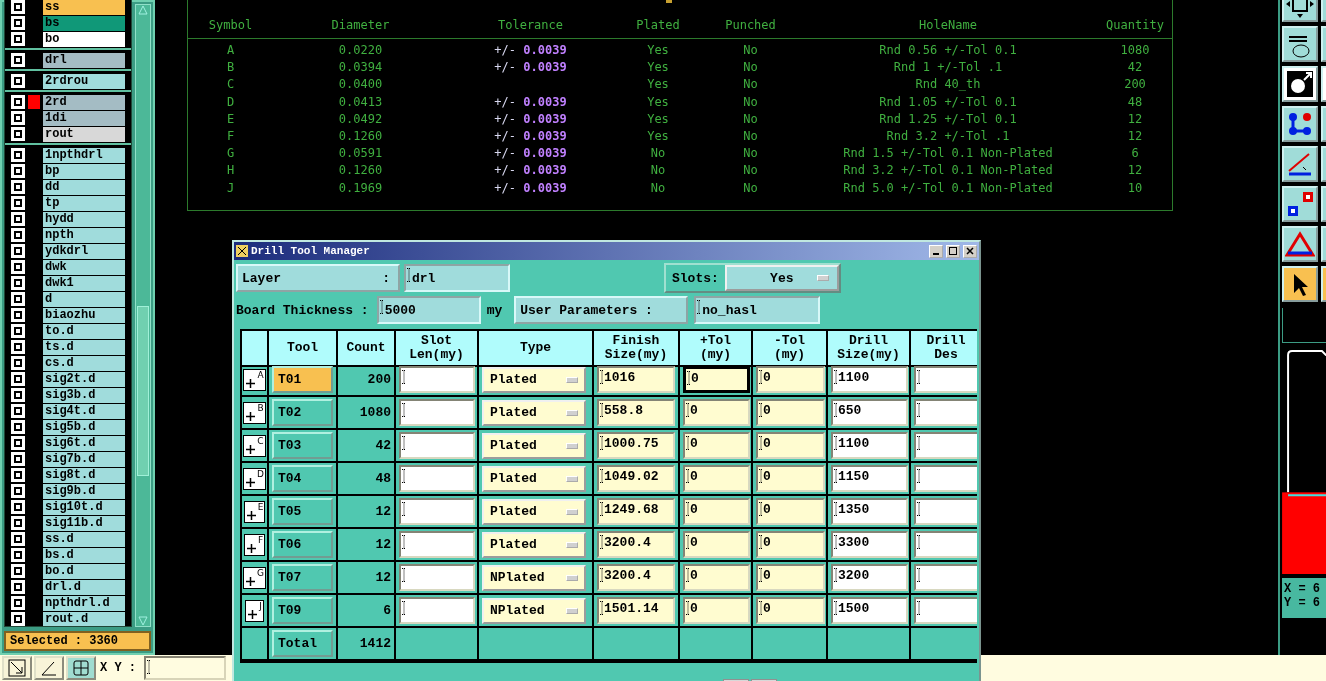 This screenshot has height=681, width=1326. Describe the element at coordinates (185, 668) in the screenshot. I see `xy-field` at that location.